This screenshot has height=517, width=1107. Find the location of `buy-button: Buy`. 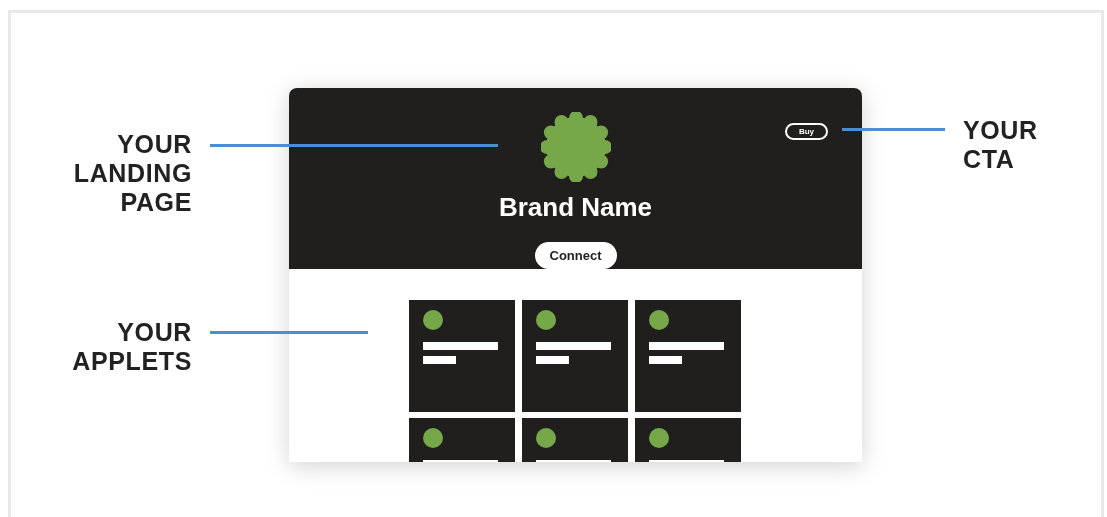

buy-button: Buy is located at coordinates (806, 131).